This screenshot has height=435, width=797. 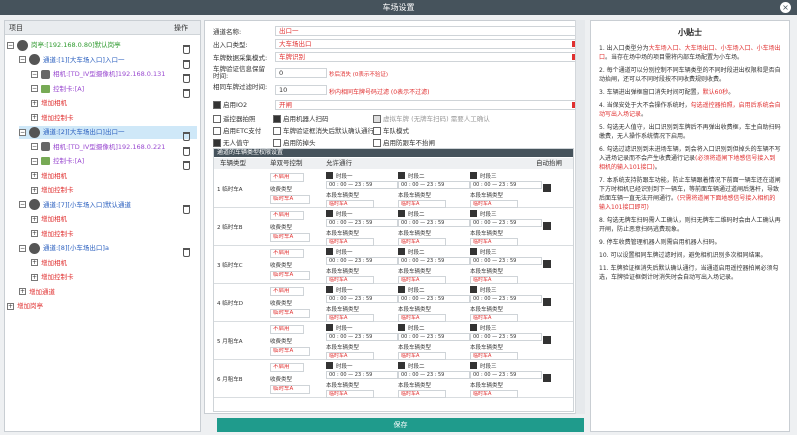 I want to click on opt-robot-row: 启用机器人扫码, so click(x=301, y=119).